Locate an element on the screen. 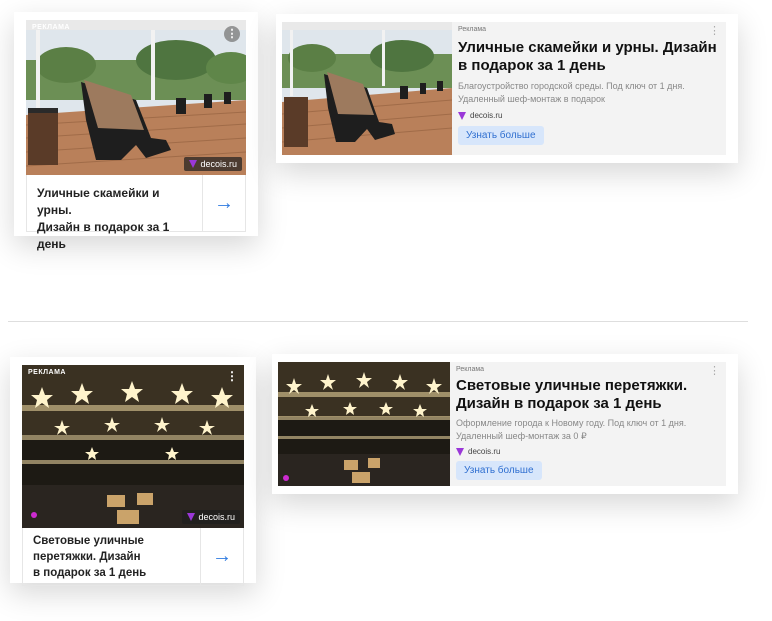  ad-image-lights: Реклама ⋮ decois.ru is located at coordinates (133, 446).